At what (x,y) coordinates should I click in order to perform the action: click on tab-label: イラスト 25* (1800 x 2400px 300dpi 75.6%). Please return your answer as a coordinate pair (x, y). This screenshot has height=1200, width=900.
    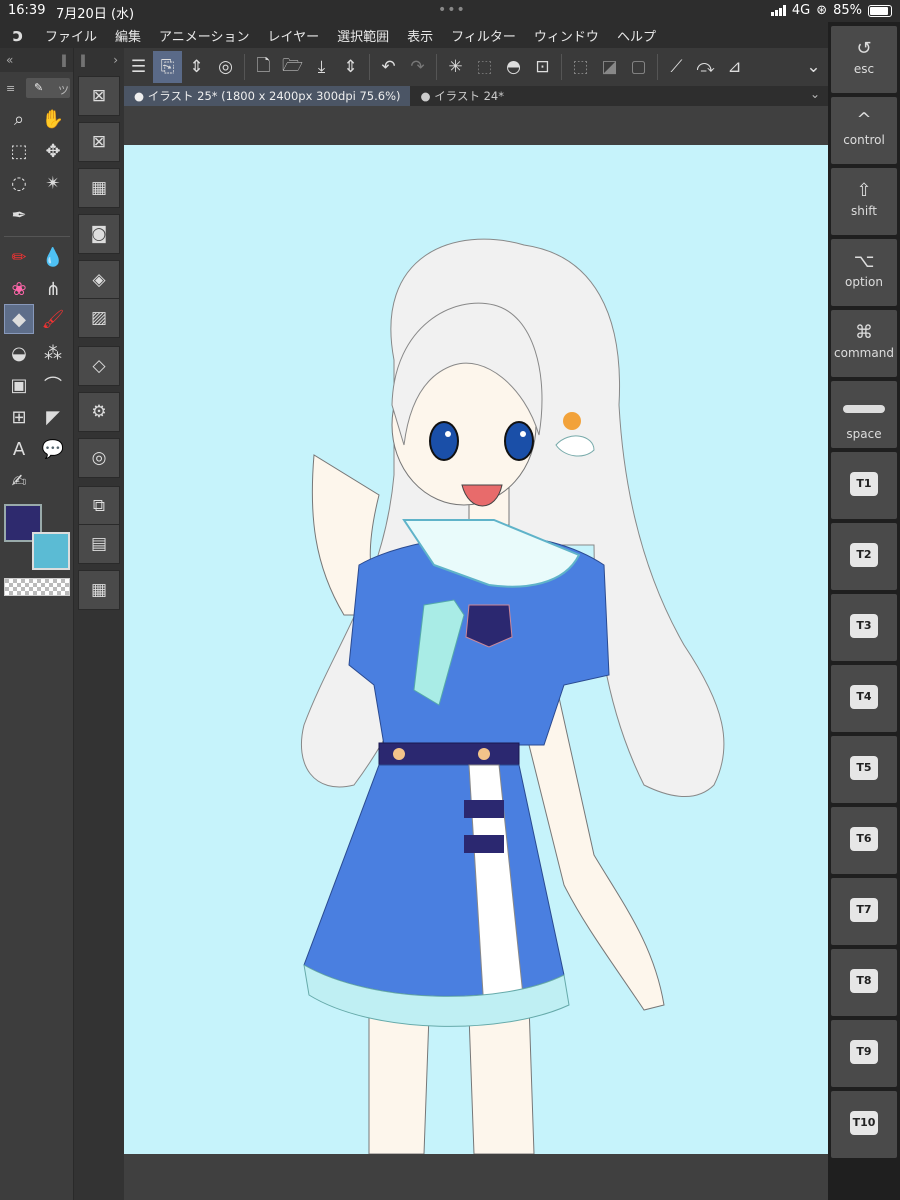
    Looking at the image, I should click on (274, 96).